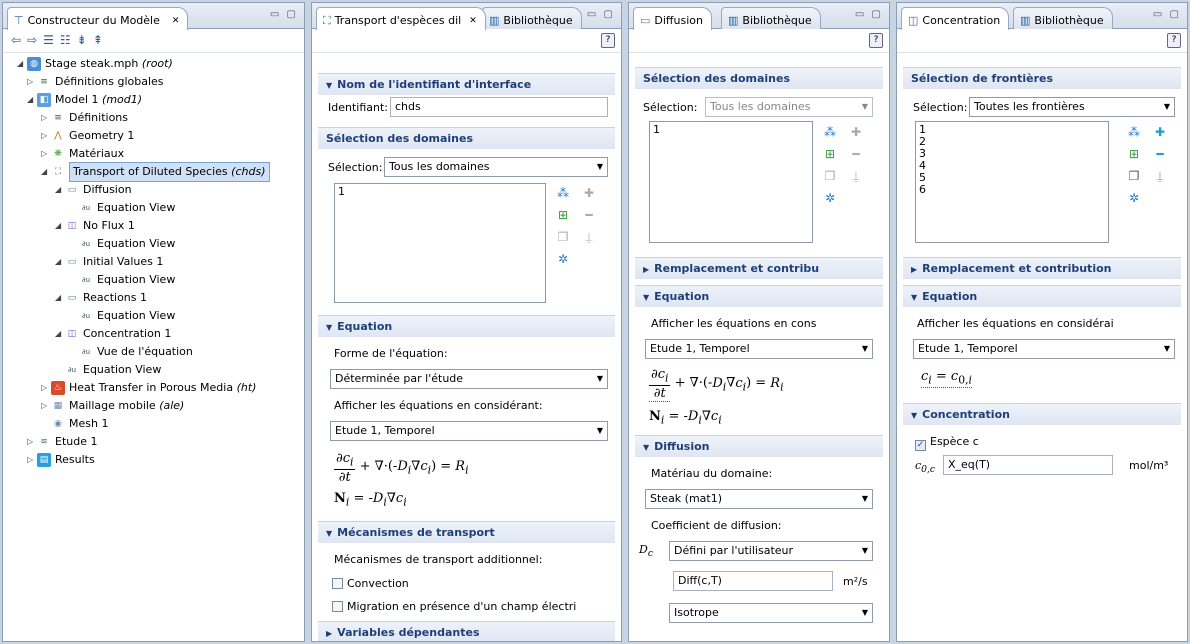  What do you see at coordinates (136, 352) in the screenshot?
I see `tree-node-equation-view: ∂u Vue de l'équation` at bounding box center [136, 352].